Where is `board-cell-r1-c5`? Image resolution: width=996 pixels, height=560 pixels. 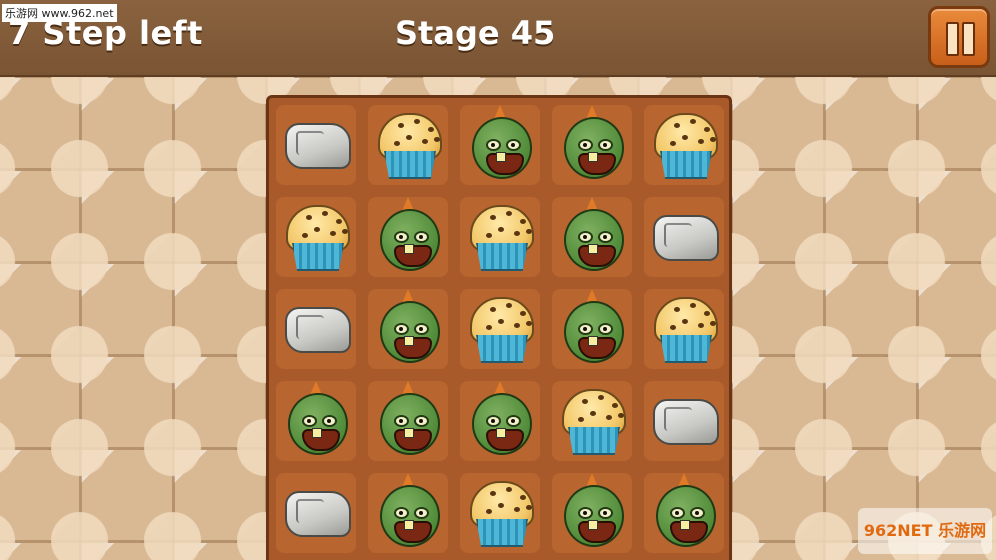
board-cell-r1-c5 is located at coordinates (684, 145).